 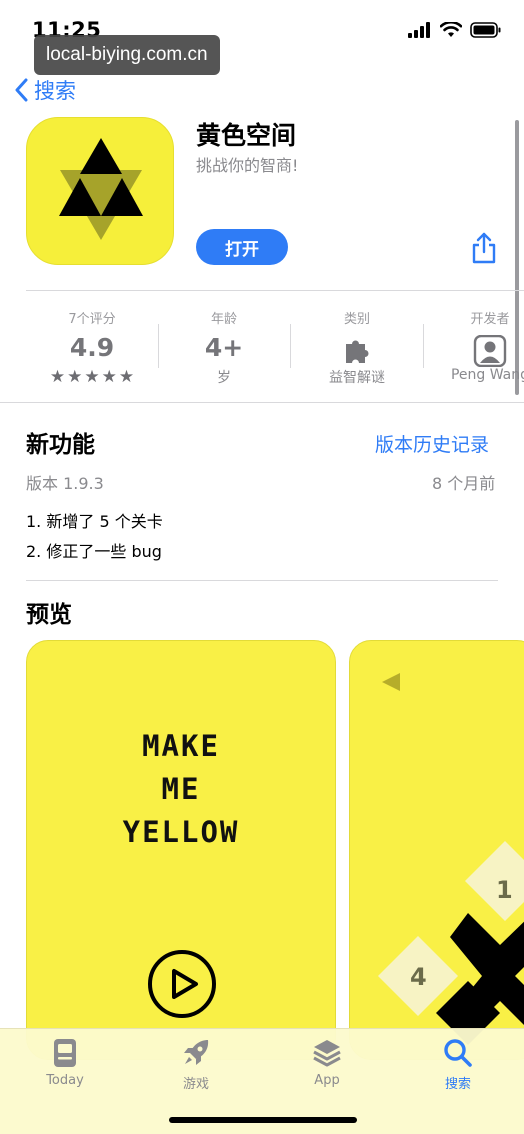 I want to click on layers-icon, so click(x=327, y=1053).